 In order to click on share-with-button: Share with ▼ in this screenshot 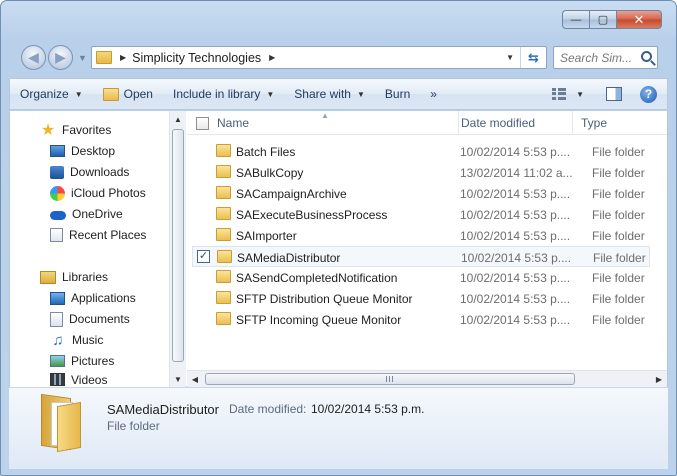, I will do `click(329, 94)`.